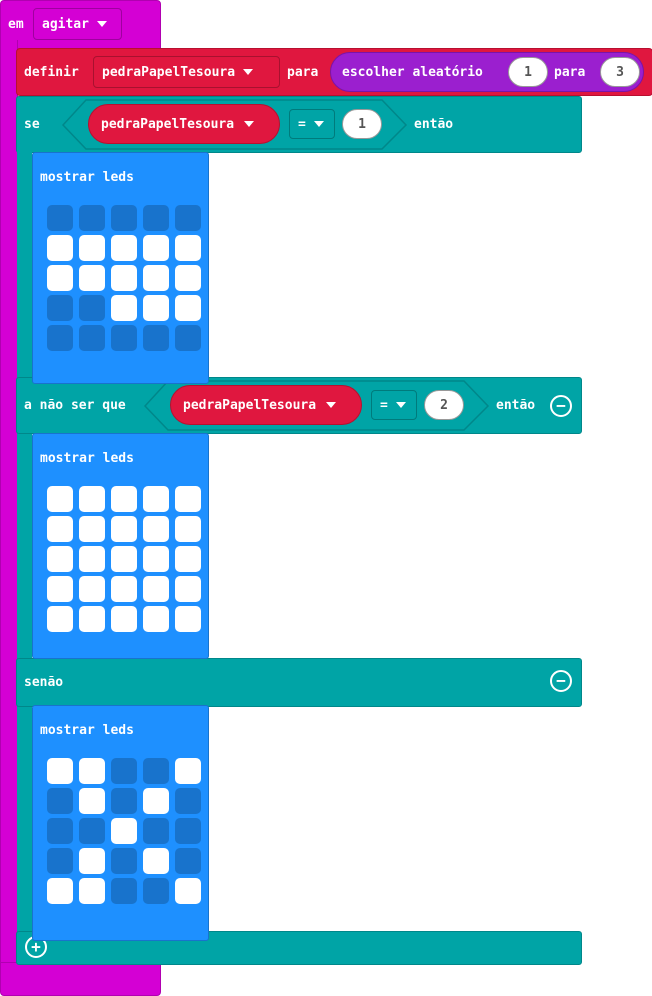 The width and height of the screenshot is (652, 996). I want to click on set-variable-dropdown: pedraPapelTesoura, so click(186, 72).